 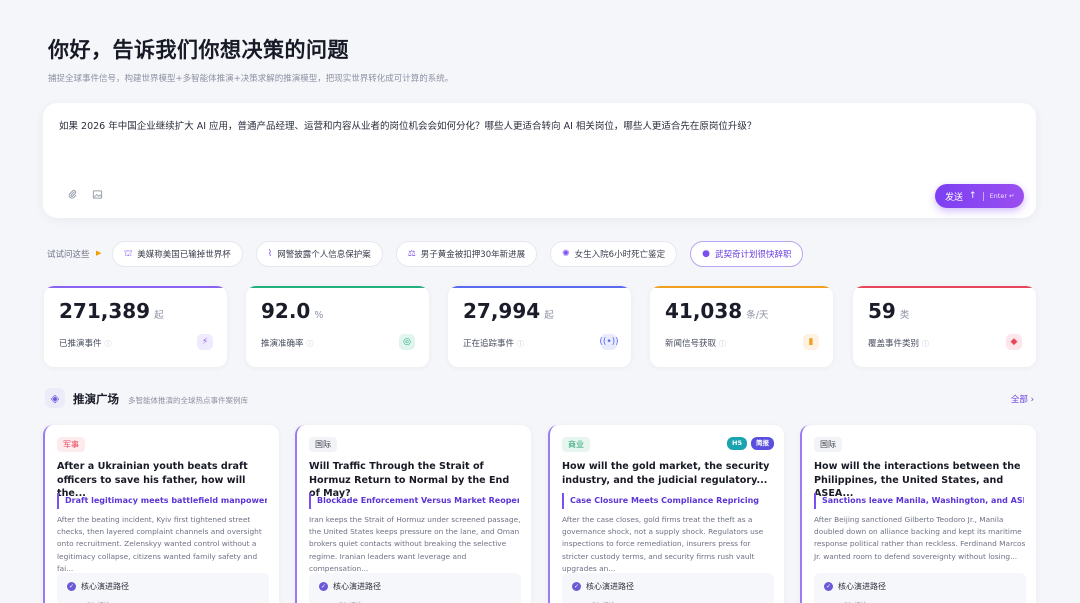 I want to click on stat-value: 41,038 条/天, so click(x=716, y=311).